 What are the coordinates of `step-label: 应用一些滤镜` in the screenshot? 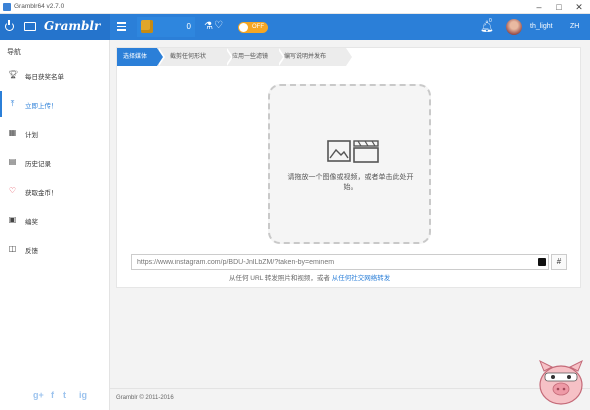 It's located at (250, 57).